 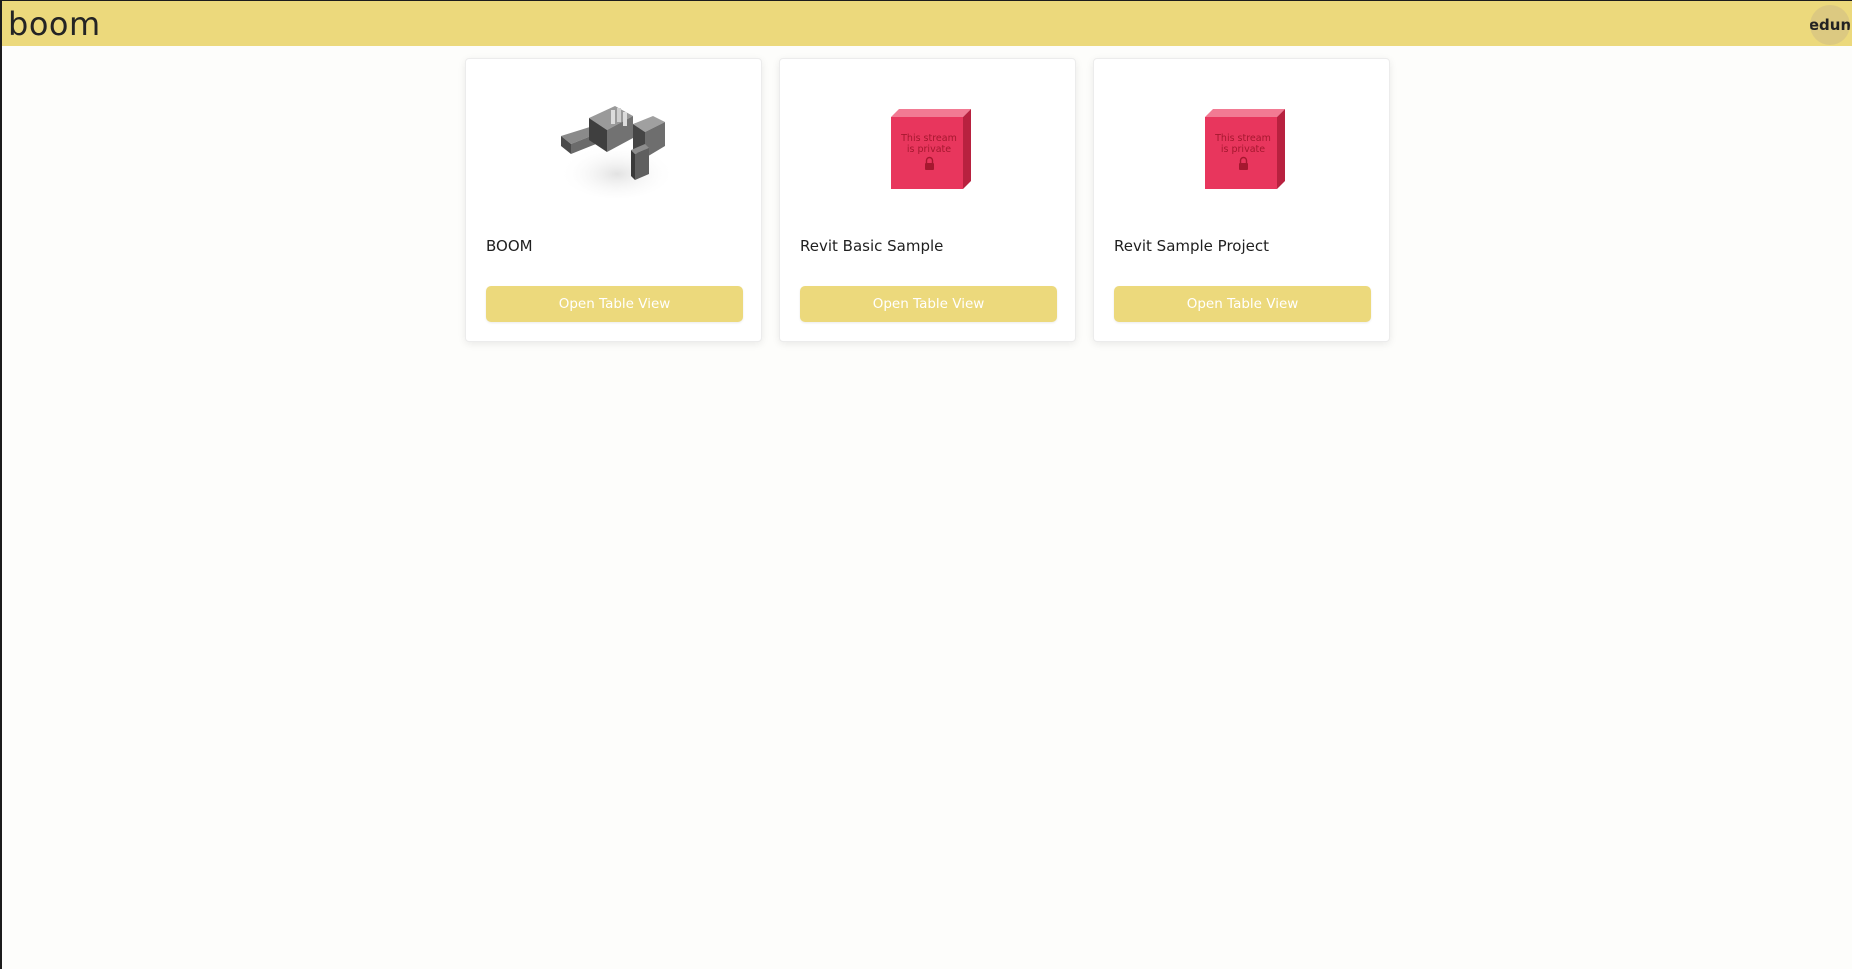 What do you see at coordinates (872, 246) in the screenshot?
I see `stream-title: Revit Basic Sample` at bounding box center [872, 246].